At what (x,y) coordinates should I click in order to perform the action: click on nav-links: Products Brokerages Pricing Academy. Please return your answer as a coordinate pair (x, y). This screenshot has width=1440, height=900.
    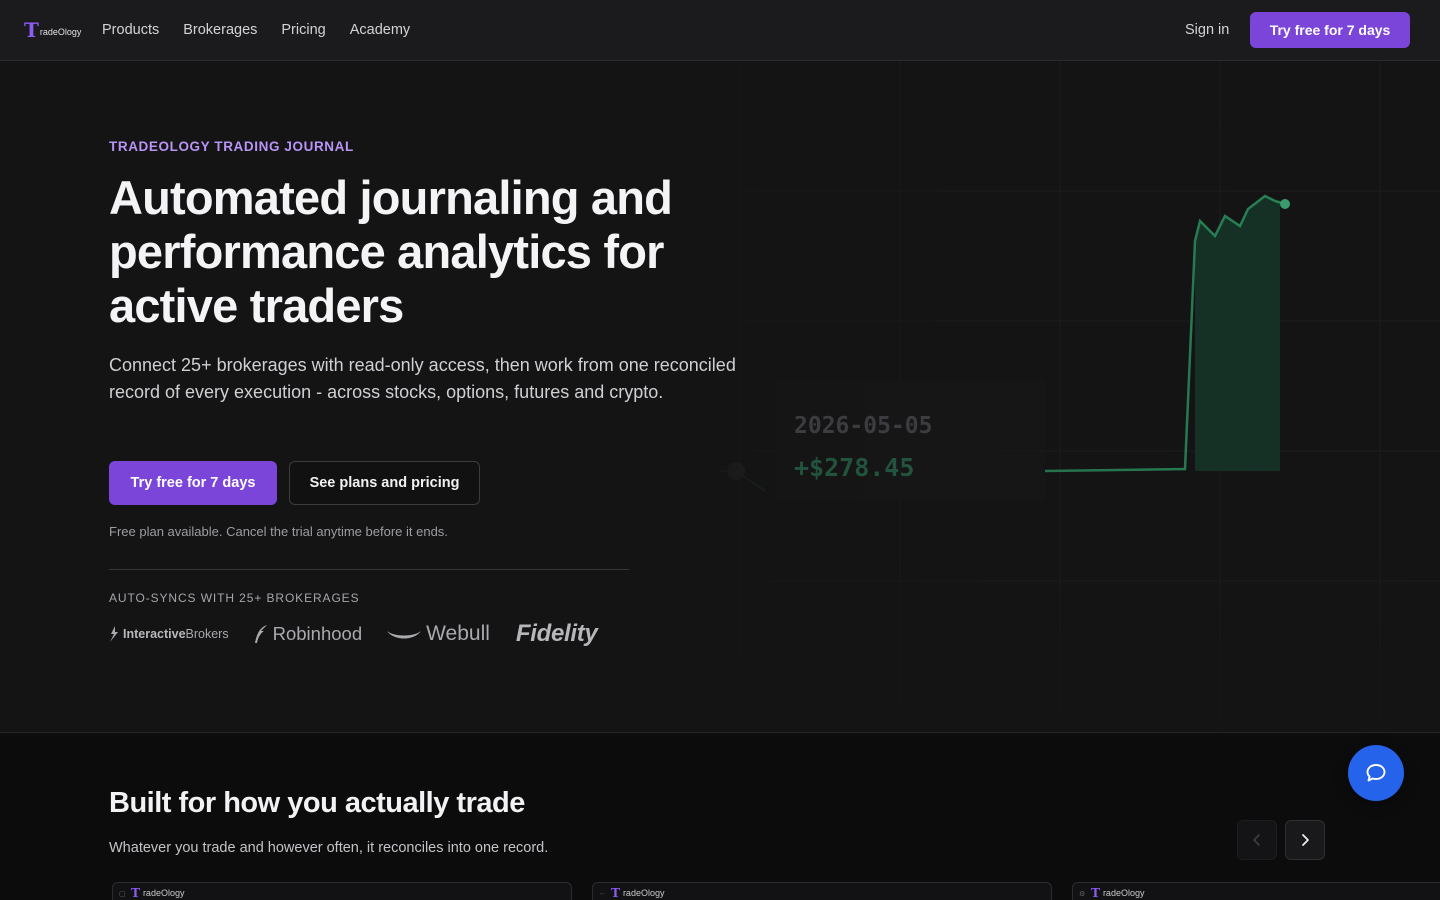
    Looking at the image, I should click on (256, 30).